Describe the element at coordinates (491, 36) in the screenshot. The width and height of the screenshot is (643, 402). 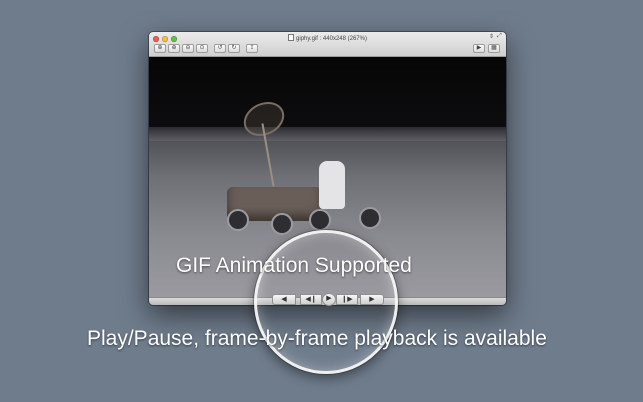
I see `arrows-icon: ⇕` at that location.